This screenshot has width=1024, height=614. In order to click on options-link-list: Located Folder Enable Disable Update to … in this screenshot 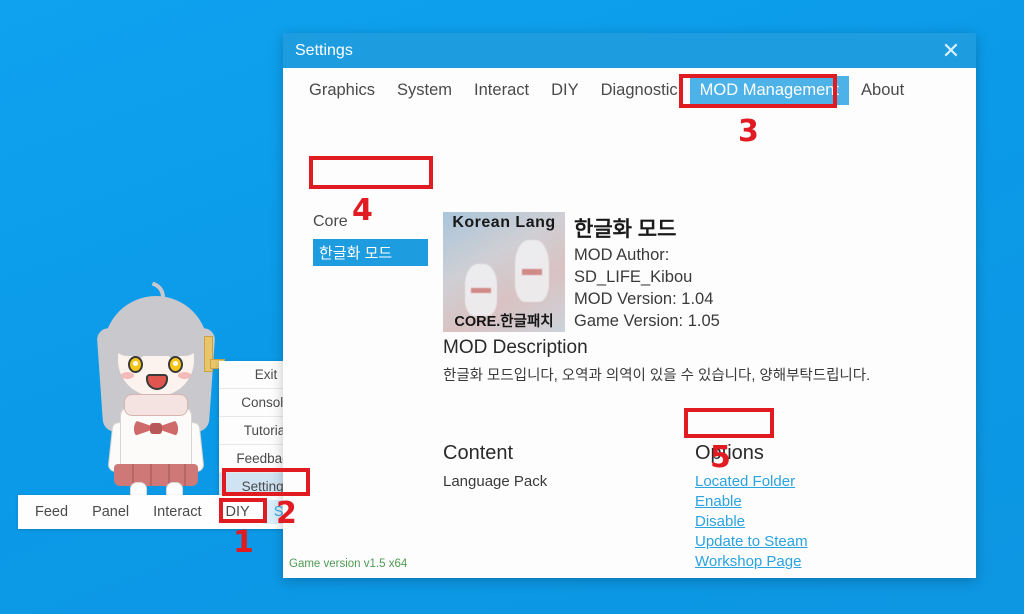, I will do `click(751, 521)`.